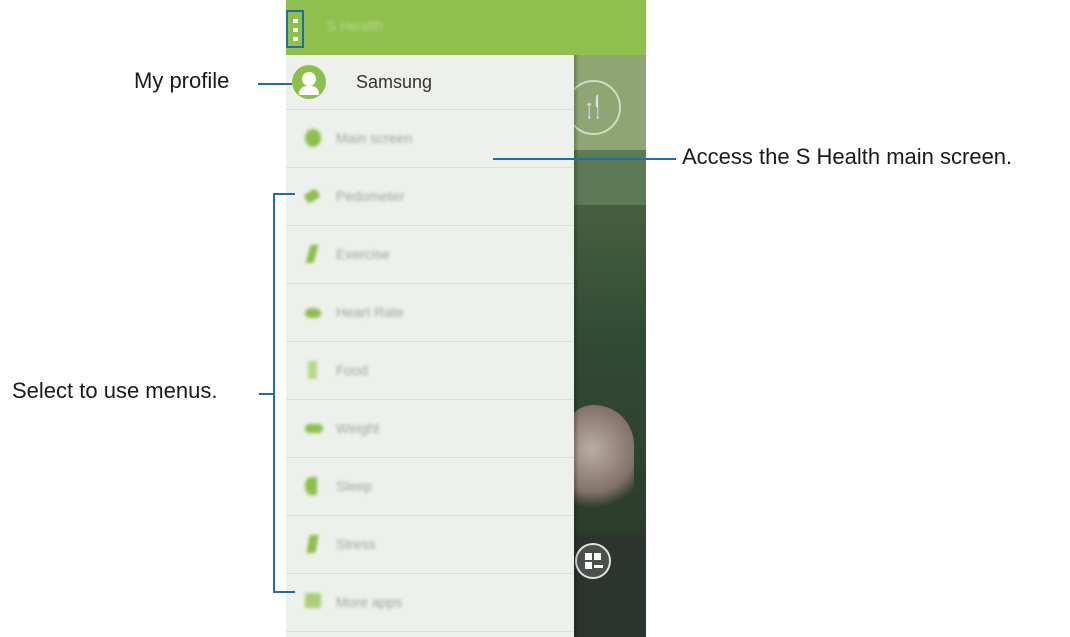  What do you see at coordinates (394, 82) in the screenshot?
I see `profile-name: Samsung` at bounding box center [394, 82].